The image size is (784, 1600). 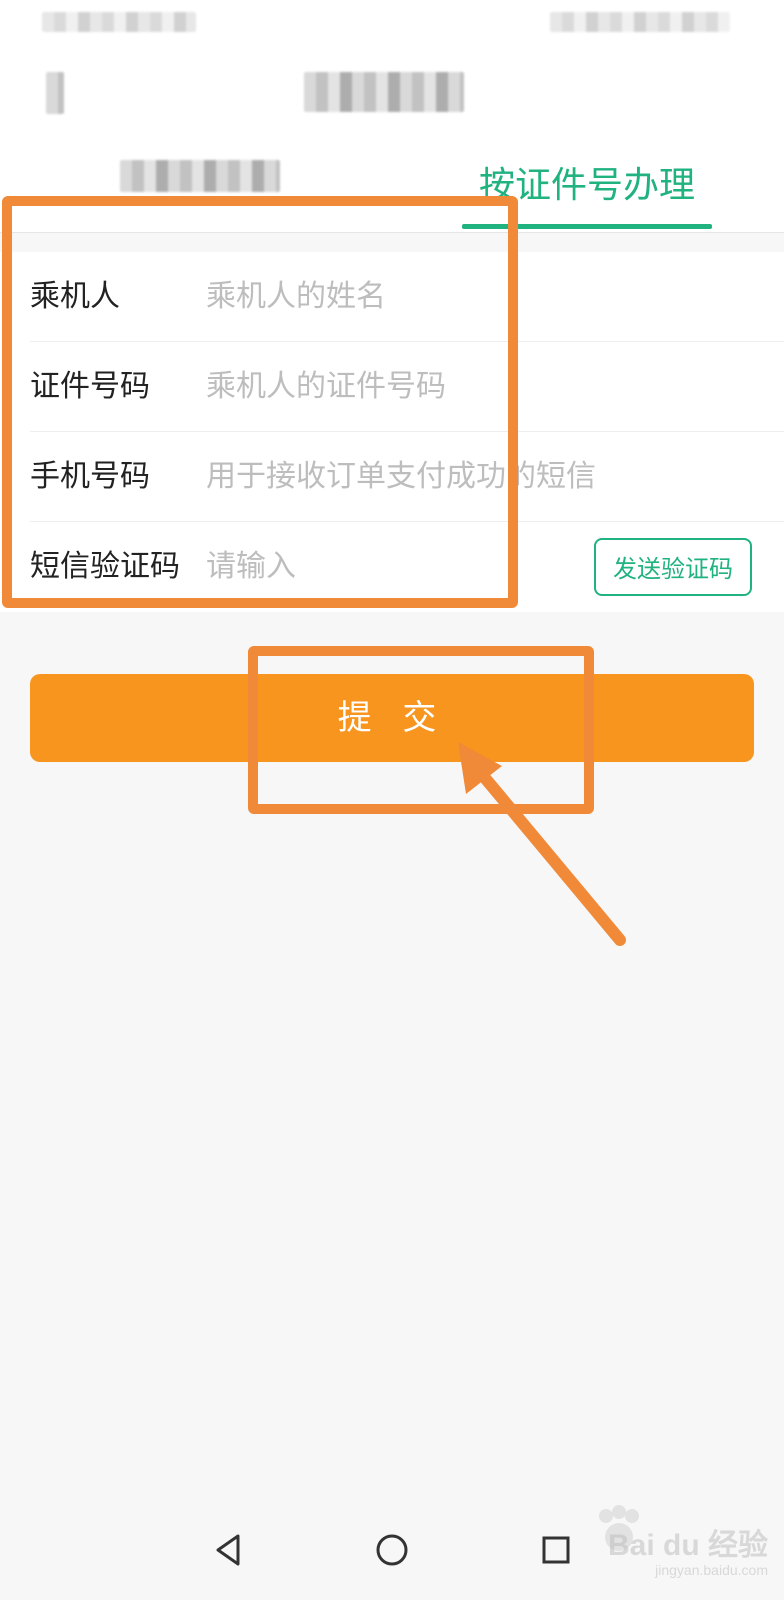 I want to click on status-bar-left-blur, so click(x=119, y=22).